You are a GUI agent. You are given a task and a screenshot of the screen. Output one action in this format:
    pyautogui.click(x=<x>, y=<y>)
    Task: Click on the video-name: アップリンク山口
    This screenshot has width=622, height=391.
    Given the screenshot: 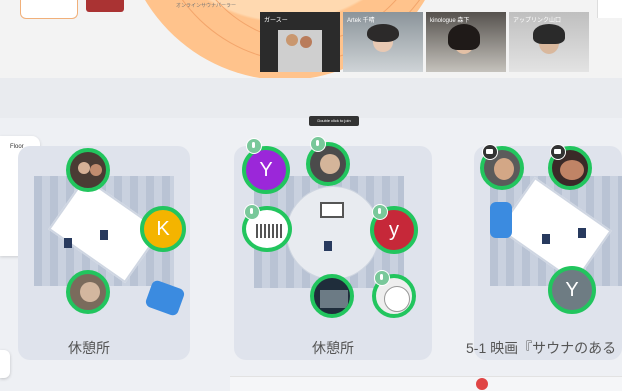 What is the action you would take?
    pyautogui.click(x=537, y=21)
    